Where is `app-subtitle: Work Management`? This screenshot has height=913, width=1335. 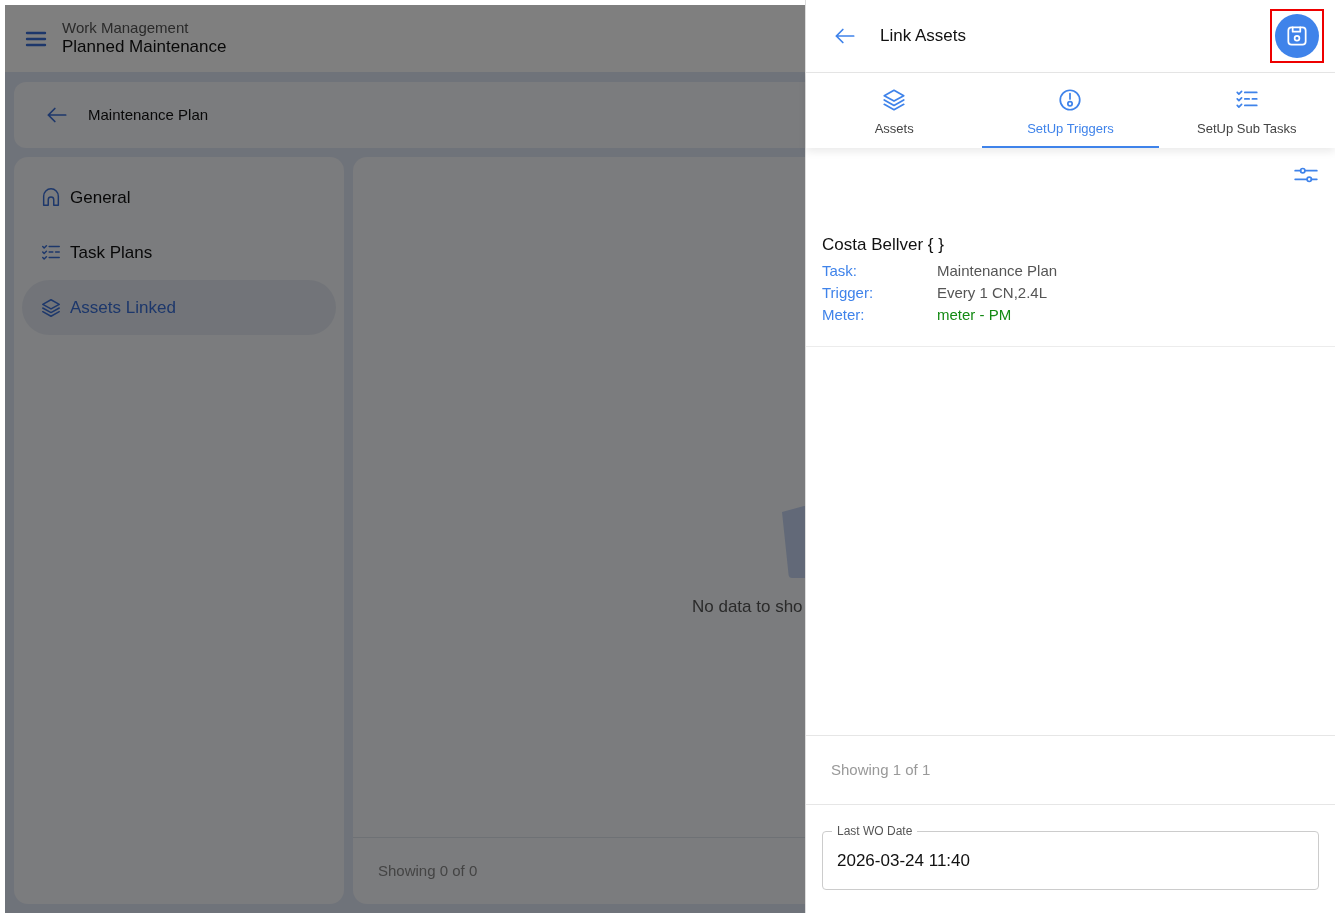 app-subtitle: Work Management is located at coordinates (126, 28).